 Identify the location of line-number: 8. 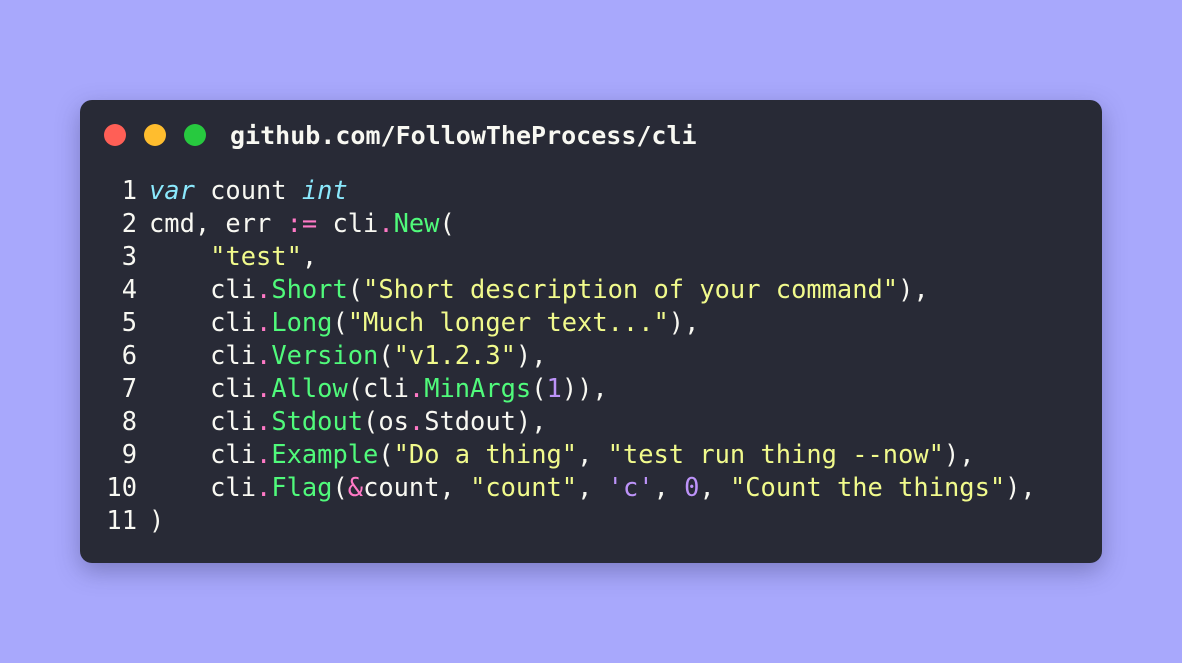
(129, 421).